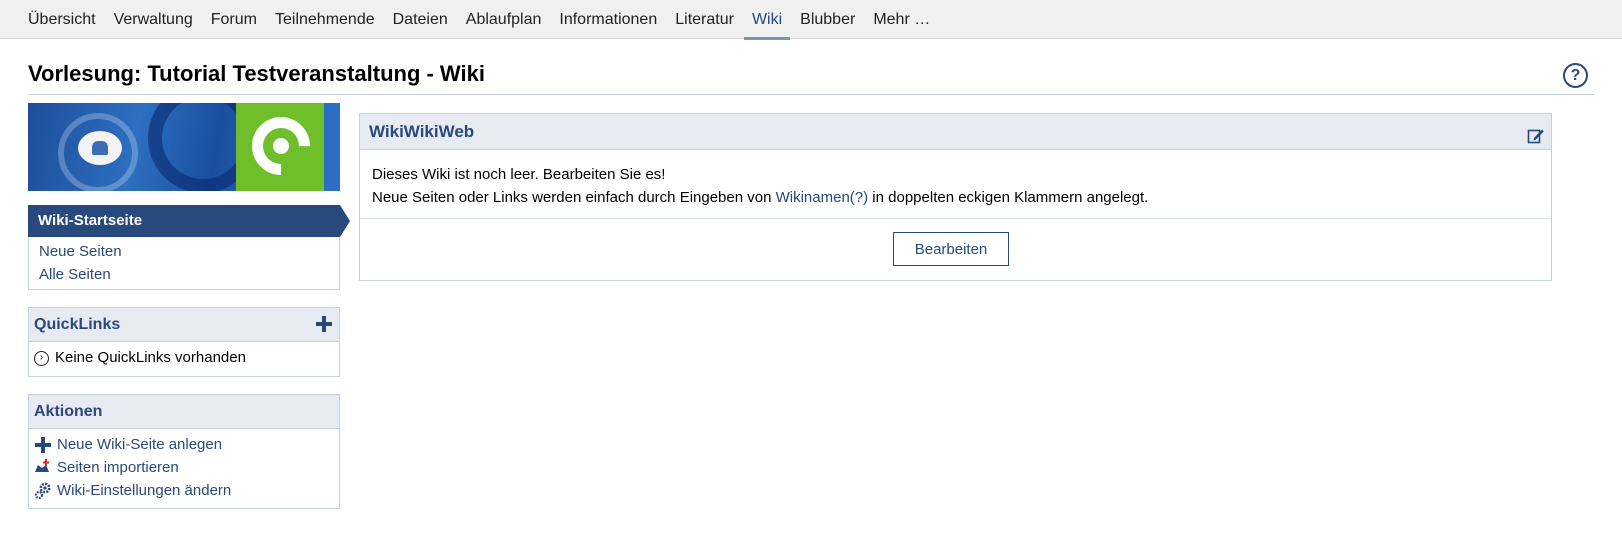 The image size is (1622, 543). What do you see at coordinates (767, 20) in the screenshot?
I see `tab-wiki: Wiki` at bounding box center [767, 20].